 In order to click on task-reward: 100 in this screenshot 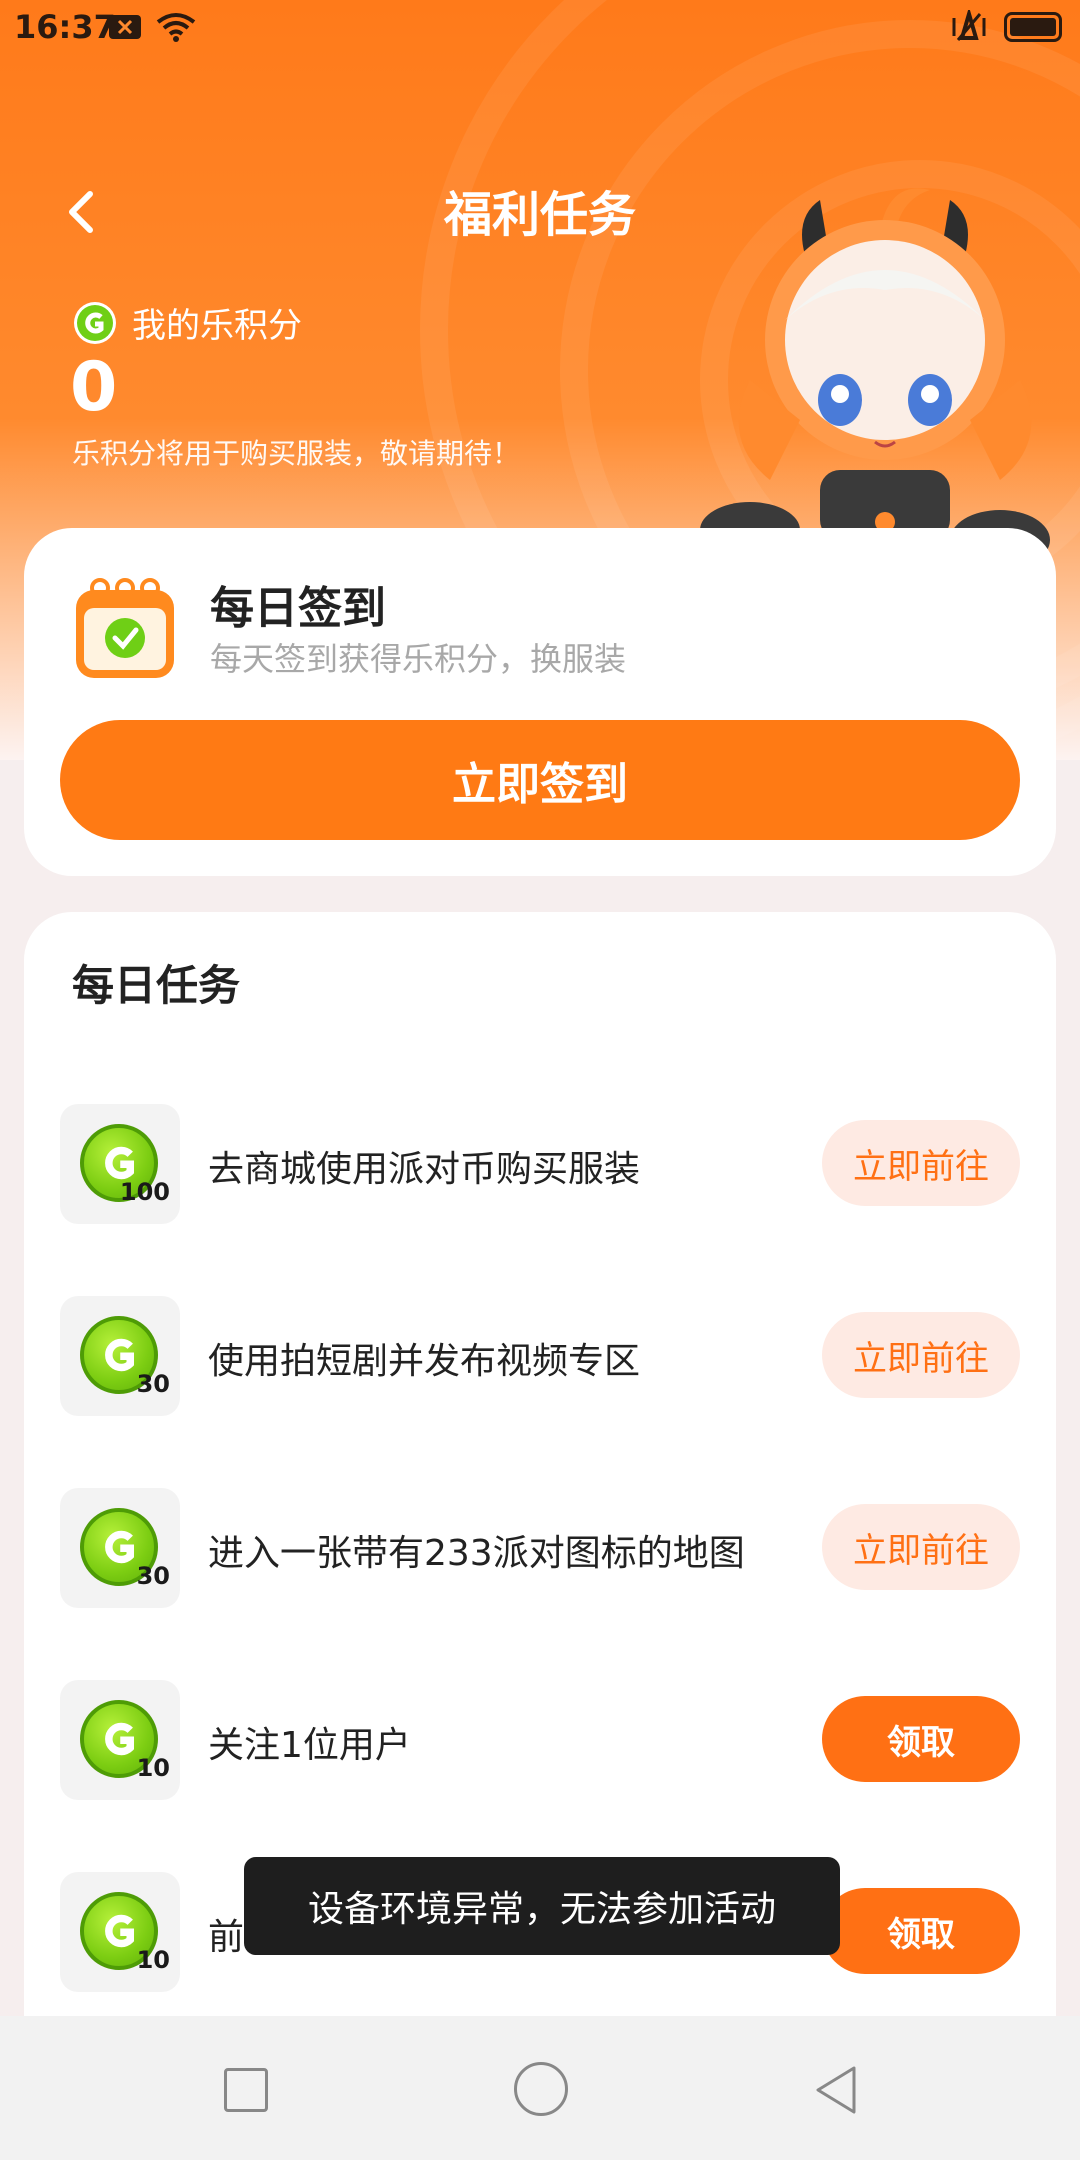, I will do `click(144, 1192)`.